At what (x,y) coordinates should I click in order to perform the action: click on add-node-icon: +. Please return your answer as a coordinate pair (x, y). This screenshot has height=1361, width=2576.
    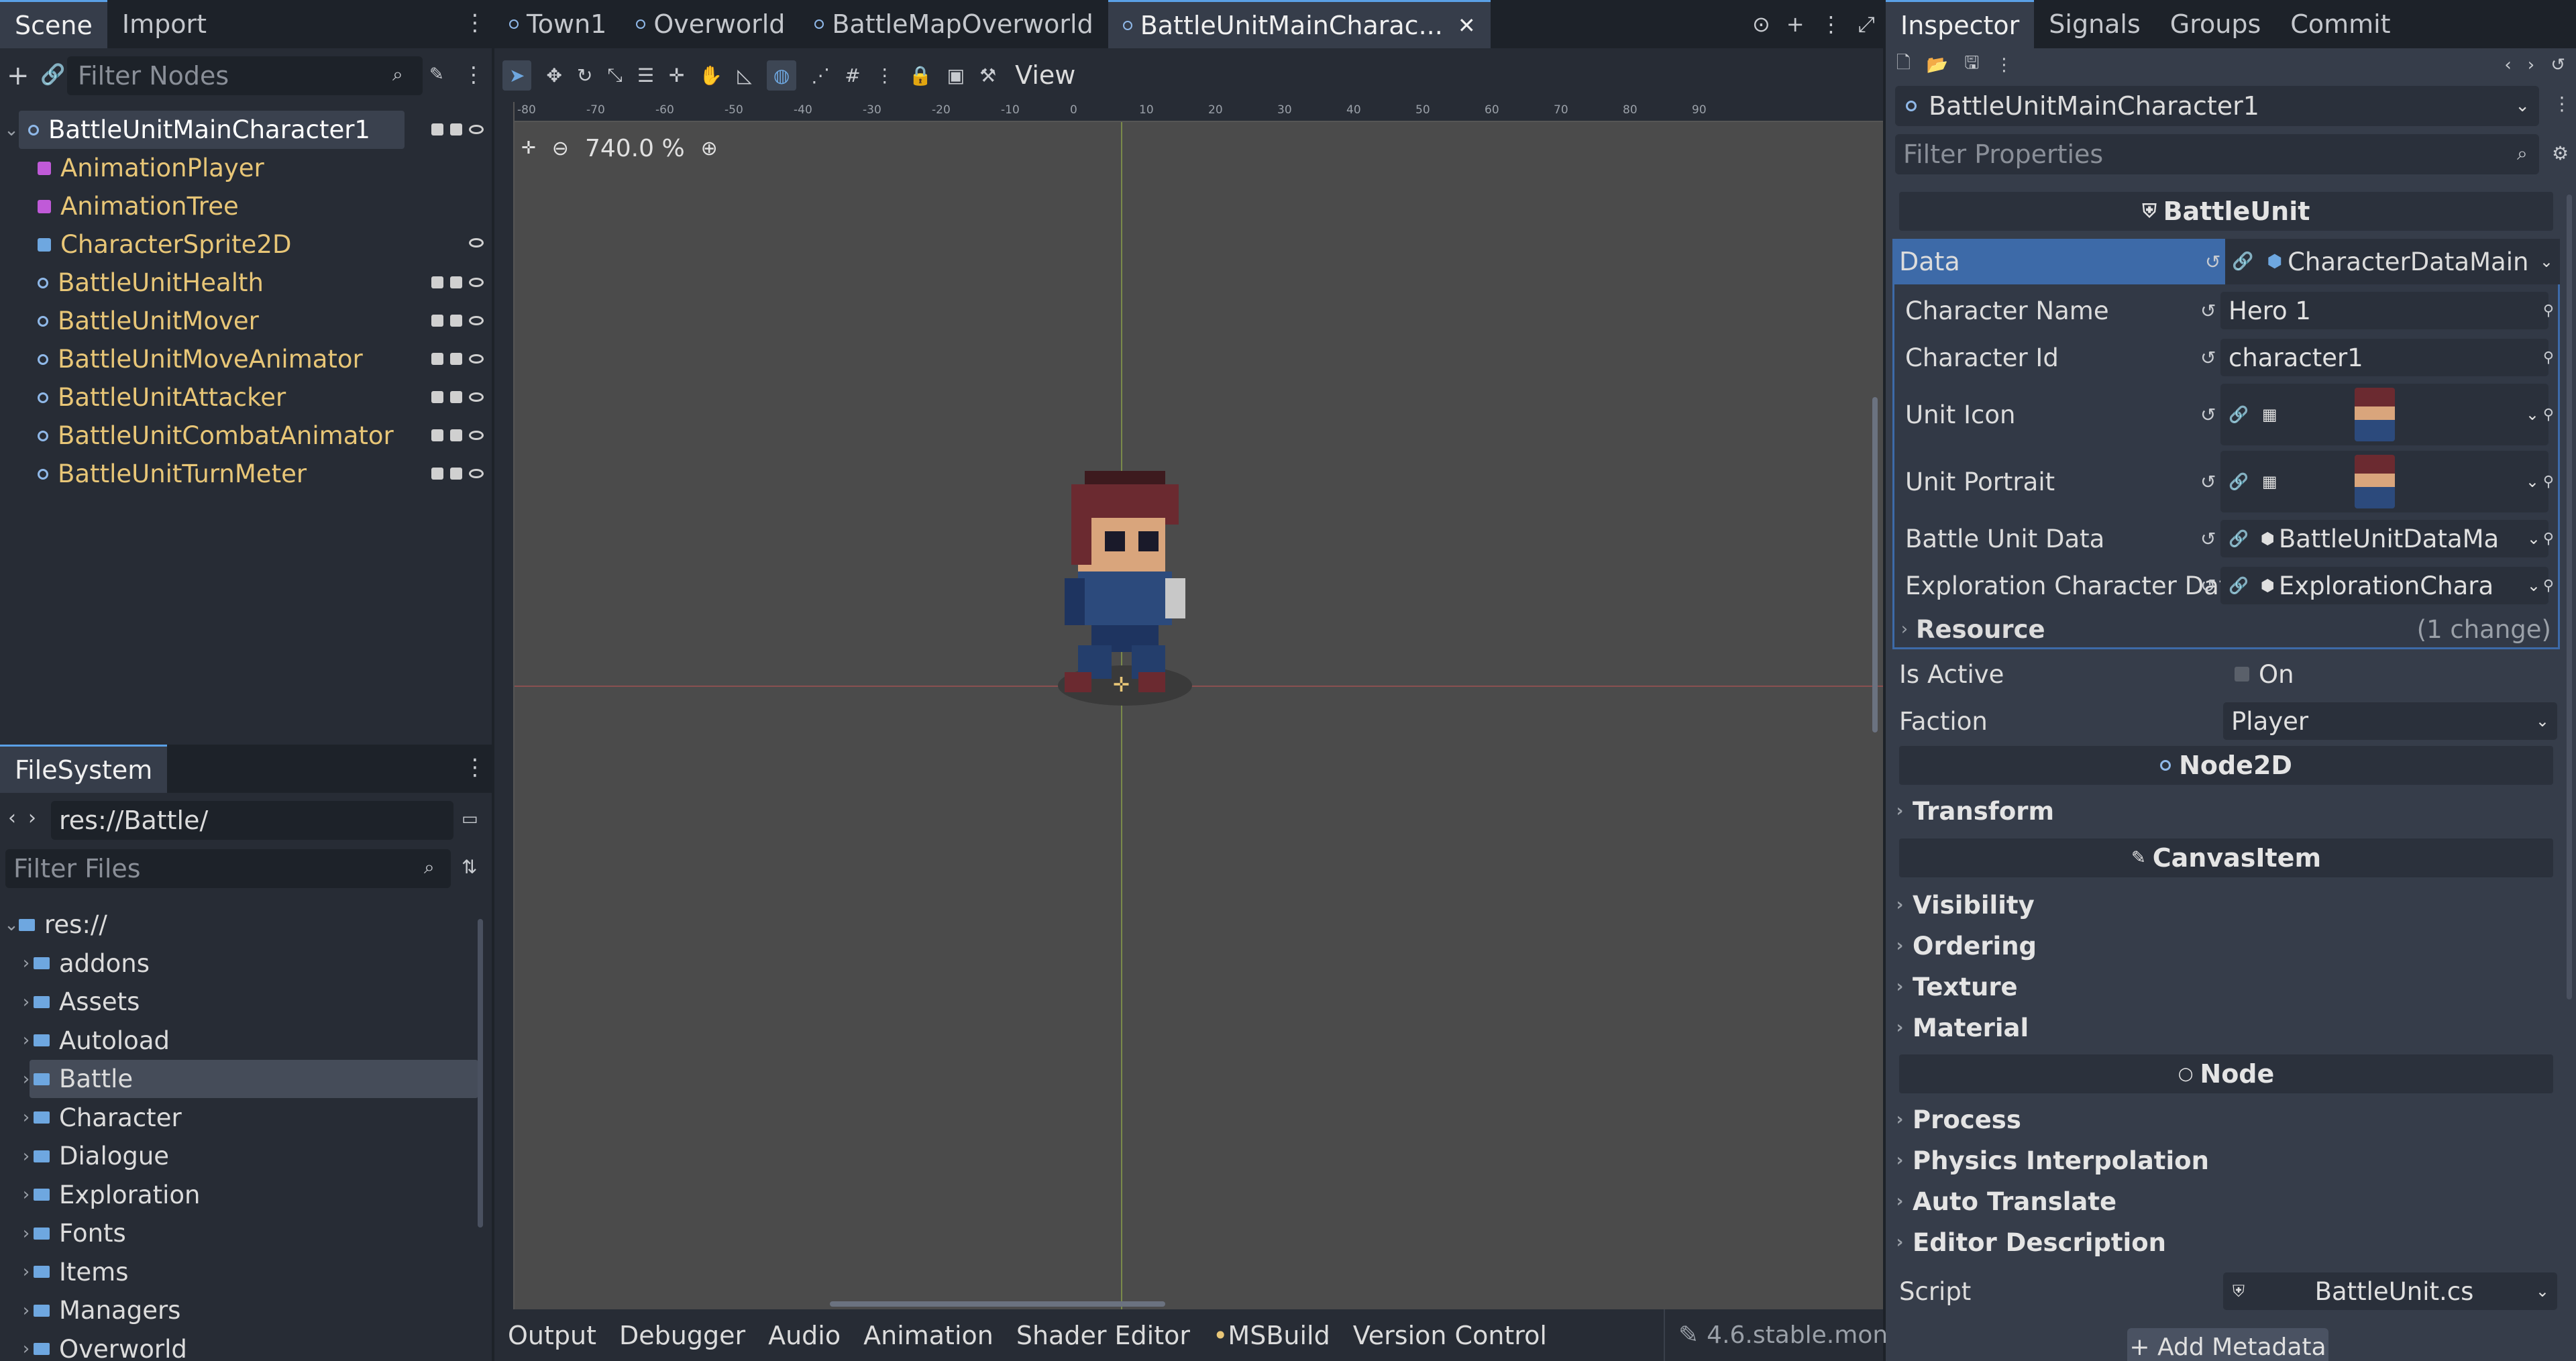
    Looking at the image, I should click on (18, 75).